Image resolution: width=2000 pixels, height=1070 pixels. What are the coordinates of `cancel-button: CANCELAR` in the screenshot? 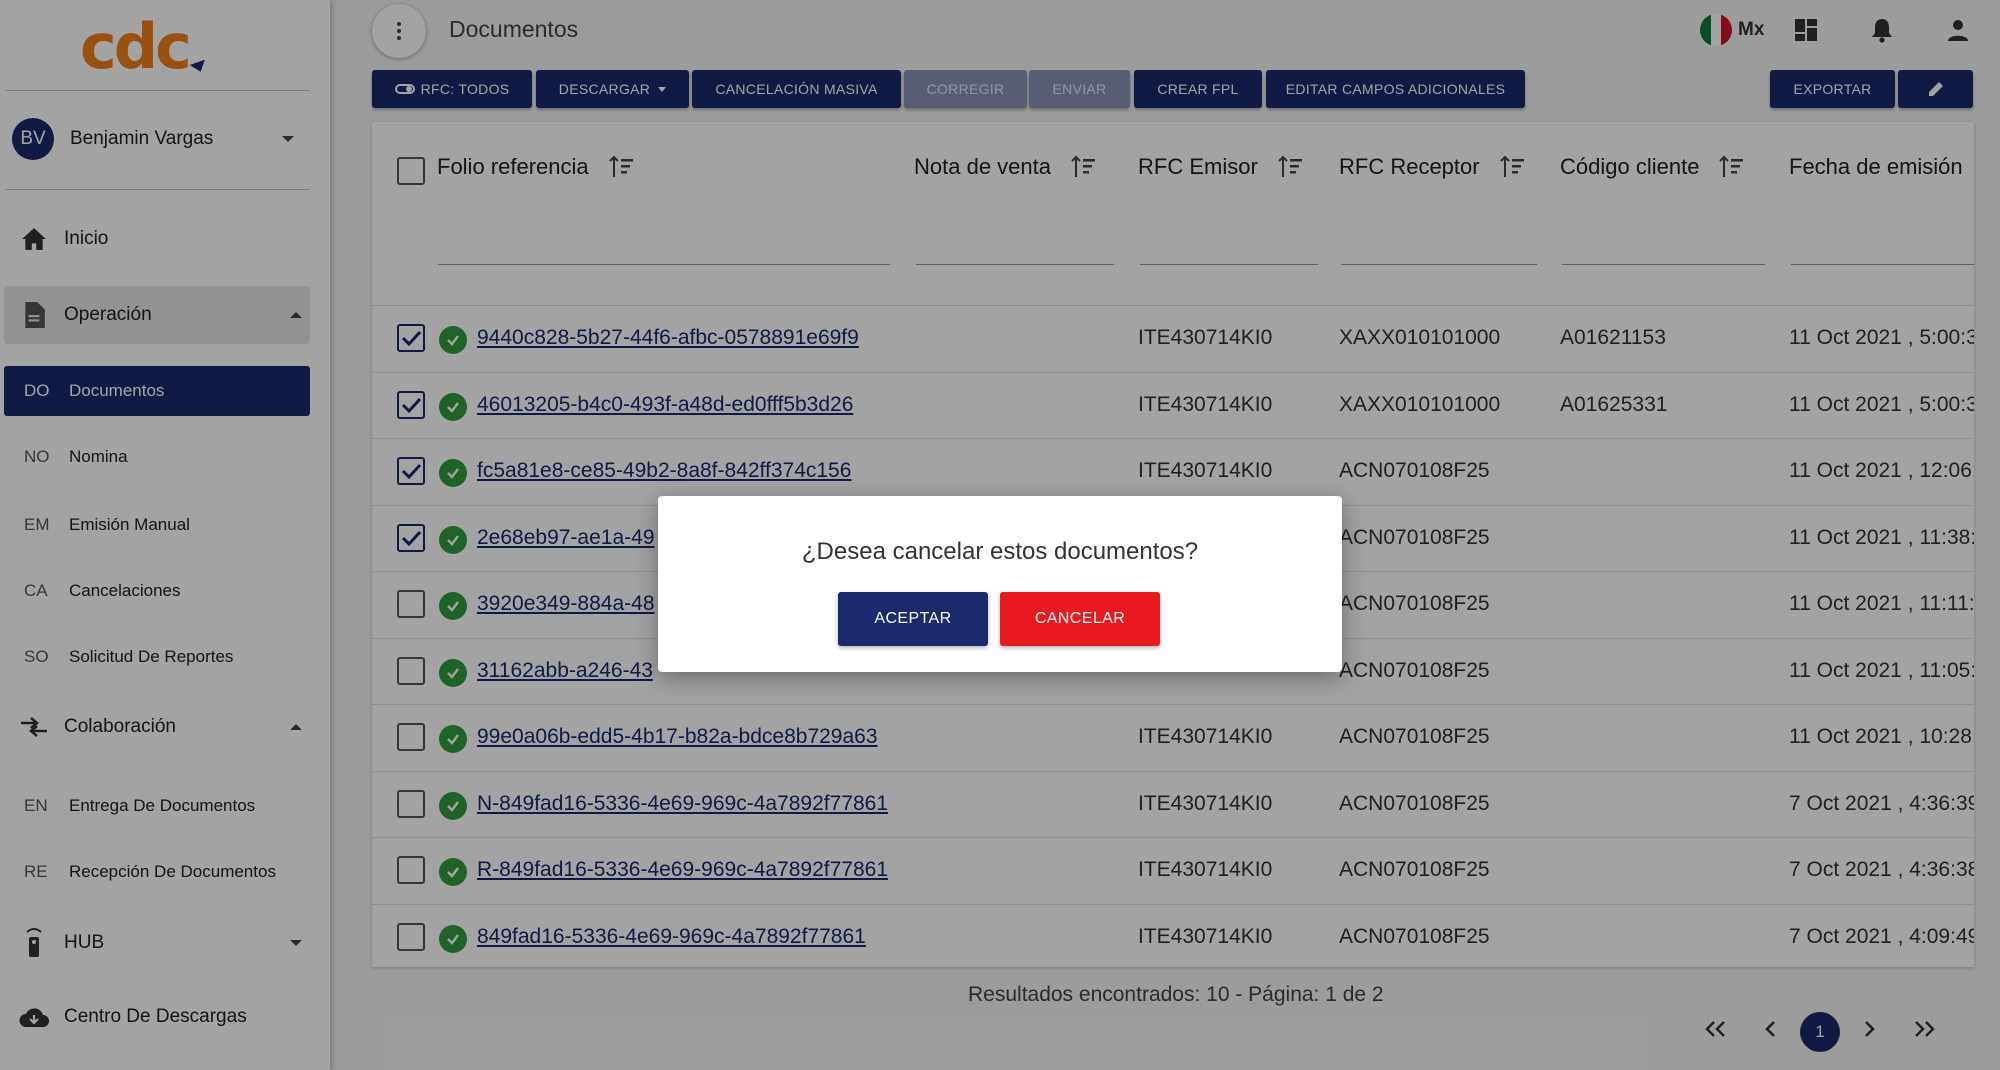 It's located at (1080, 619).